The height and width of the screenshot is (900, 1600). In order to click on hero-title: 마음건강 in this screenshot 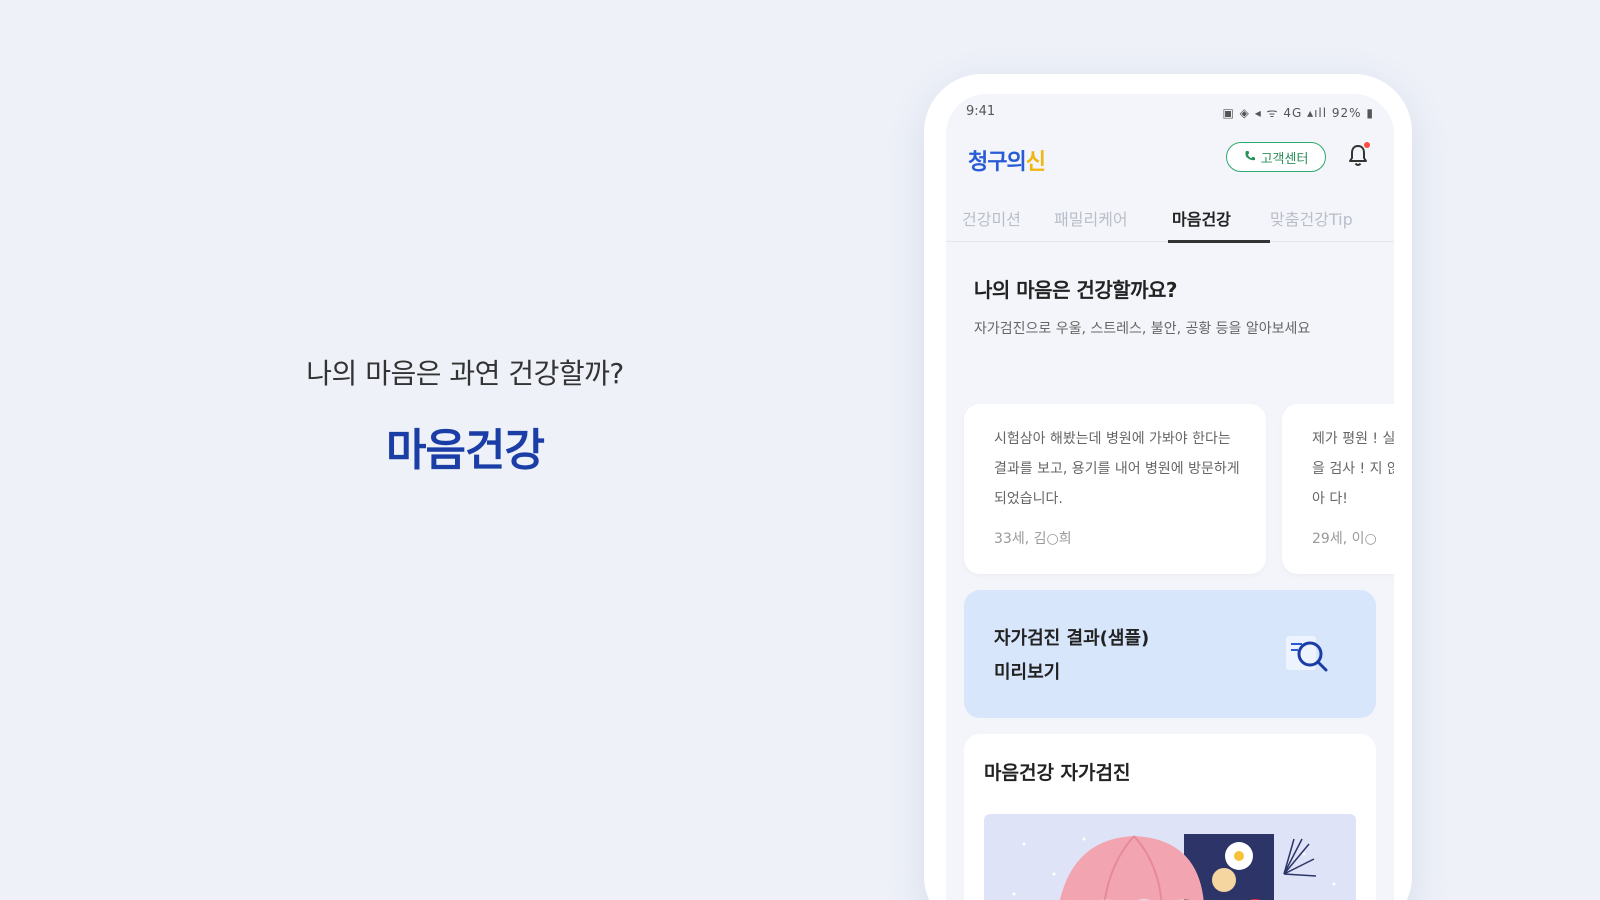, I will do `click(465, 450)`.